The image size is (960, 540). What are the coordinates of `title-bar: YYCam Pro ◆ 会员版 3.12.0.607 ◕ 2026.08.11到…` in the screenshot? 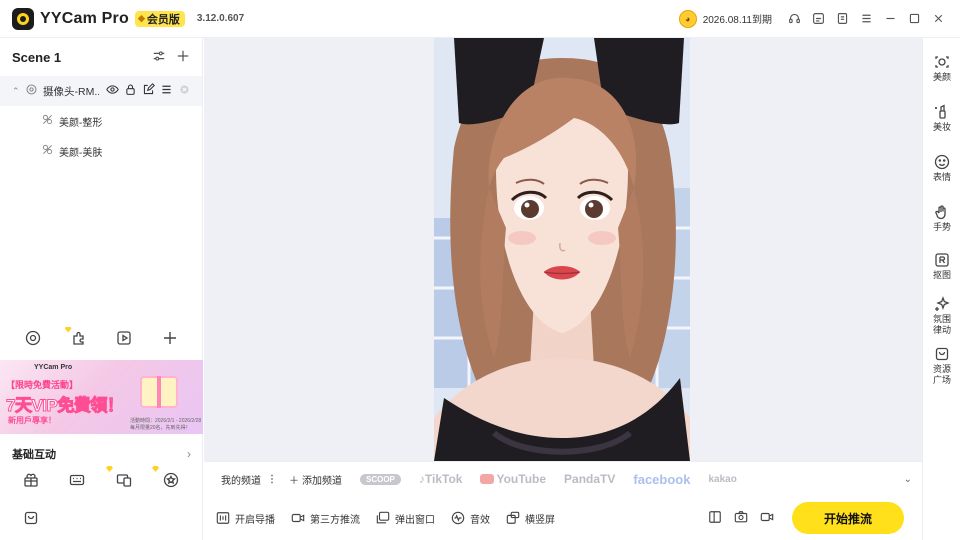 It's located at (480, 19).